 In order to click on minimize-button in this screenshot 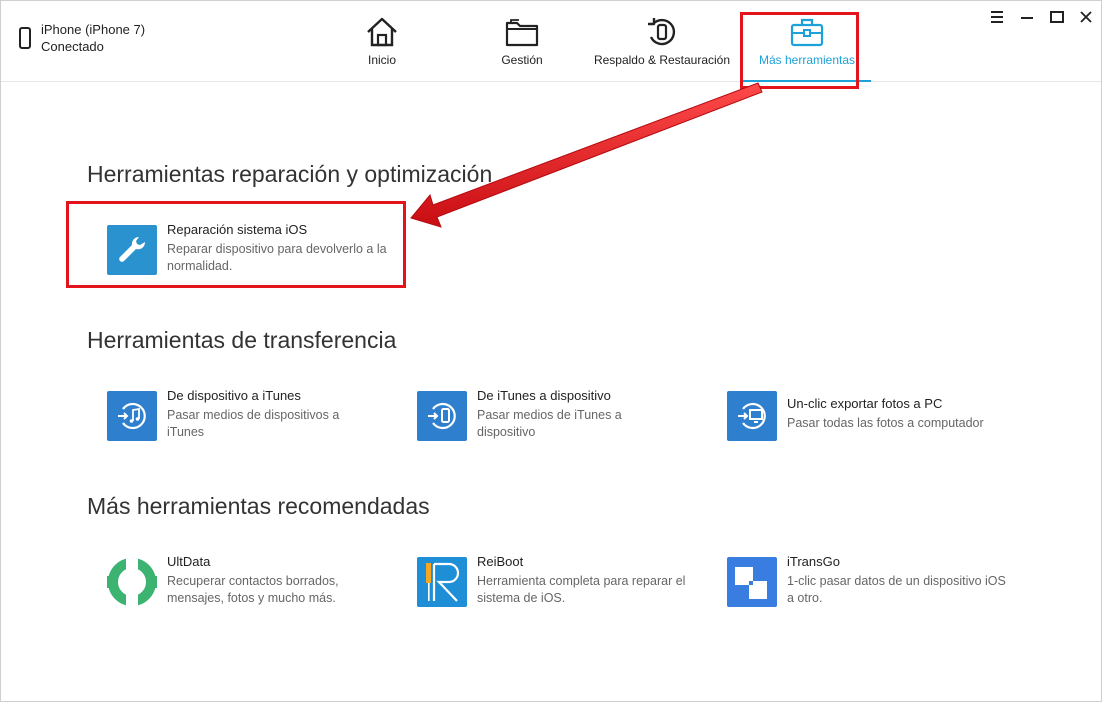, I will do `click(1027, 17)`.